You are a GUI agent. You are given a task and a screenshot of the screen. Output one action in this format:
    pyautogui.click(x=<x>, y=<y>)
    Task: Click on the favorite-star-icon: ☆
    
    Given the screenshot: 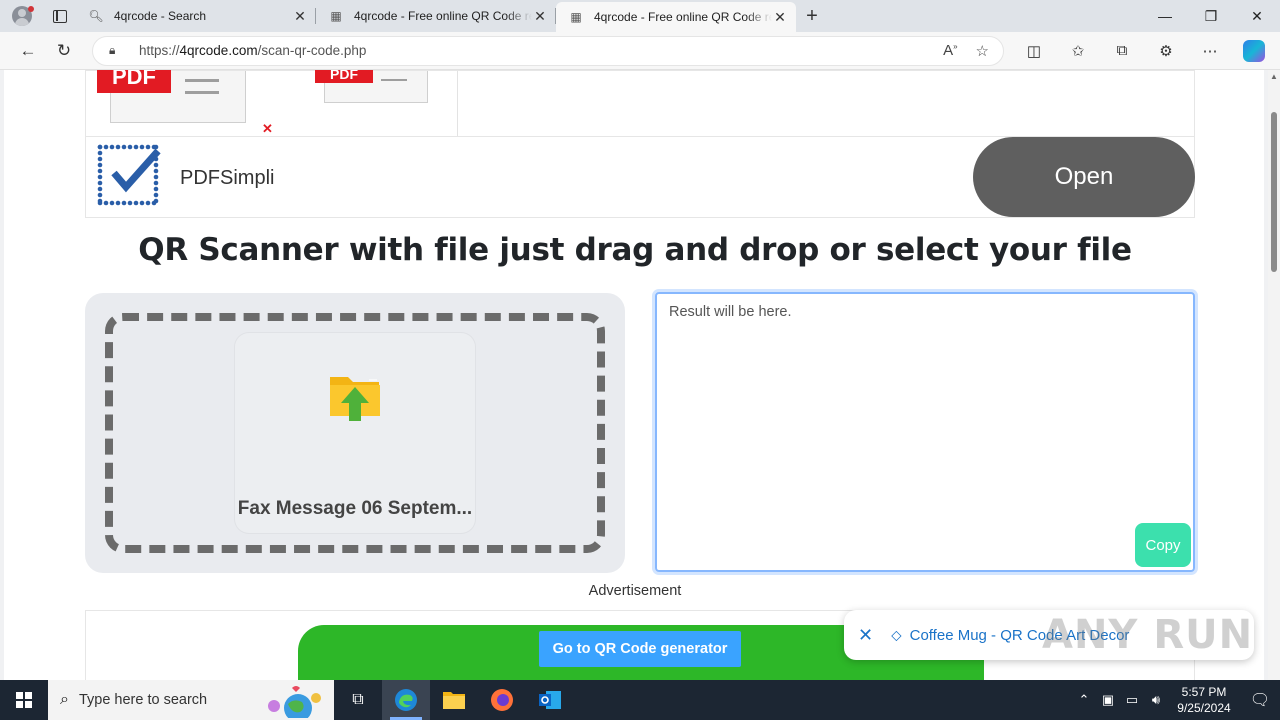 What is the action you would take?
    pyautogui.click(x=982, y=51)
    